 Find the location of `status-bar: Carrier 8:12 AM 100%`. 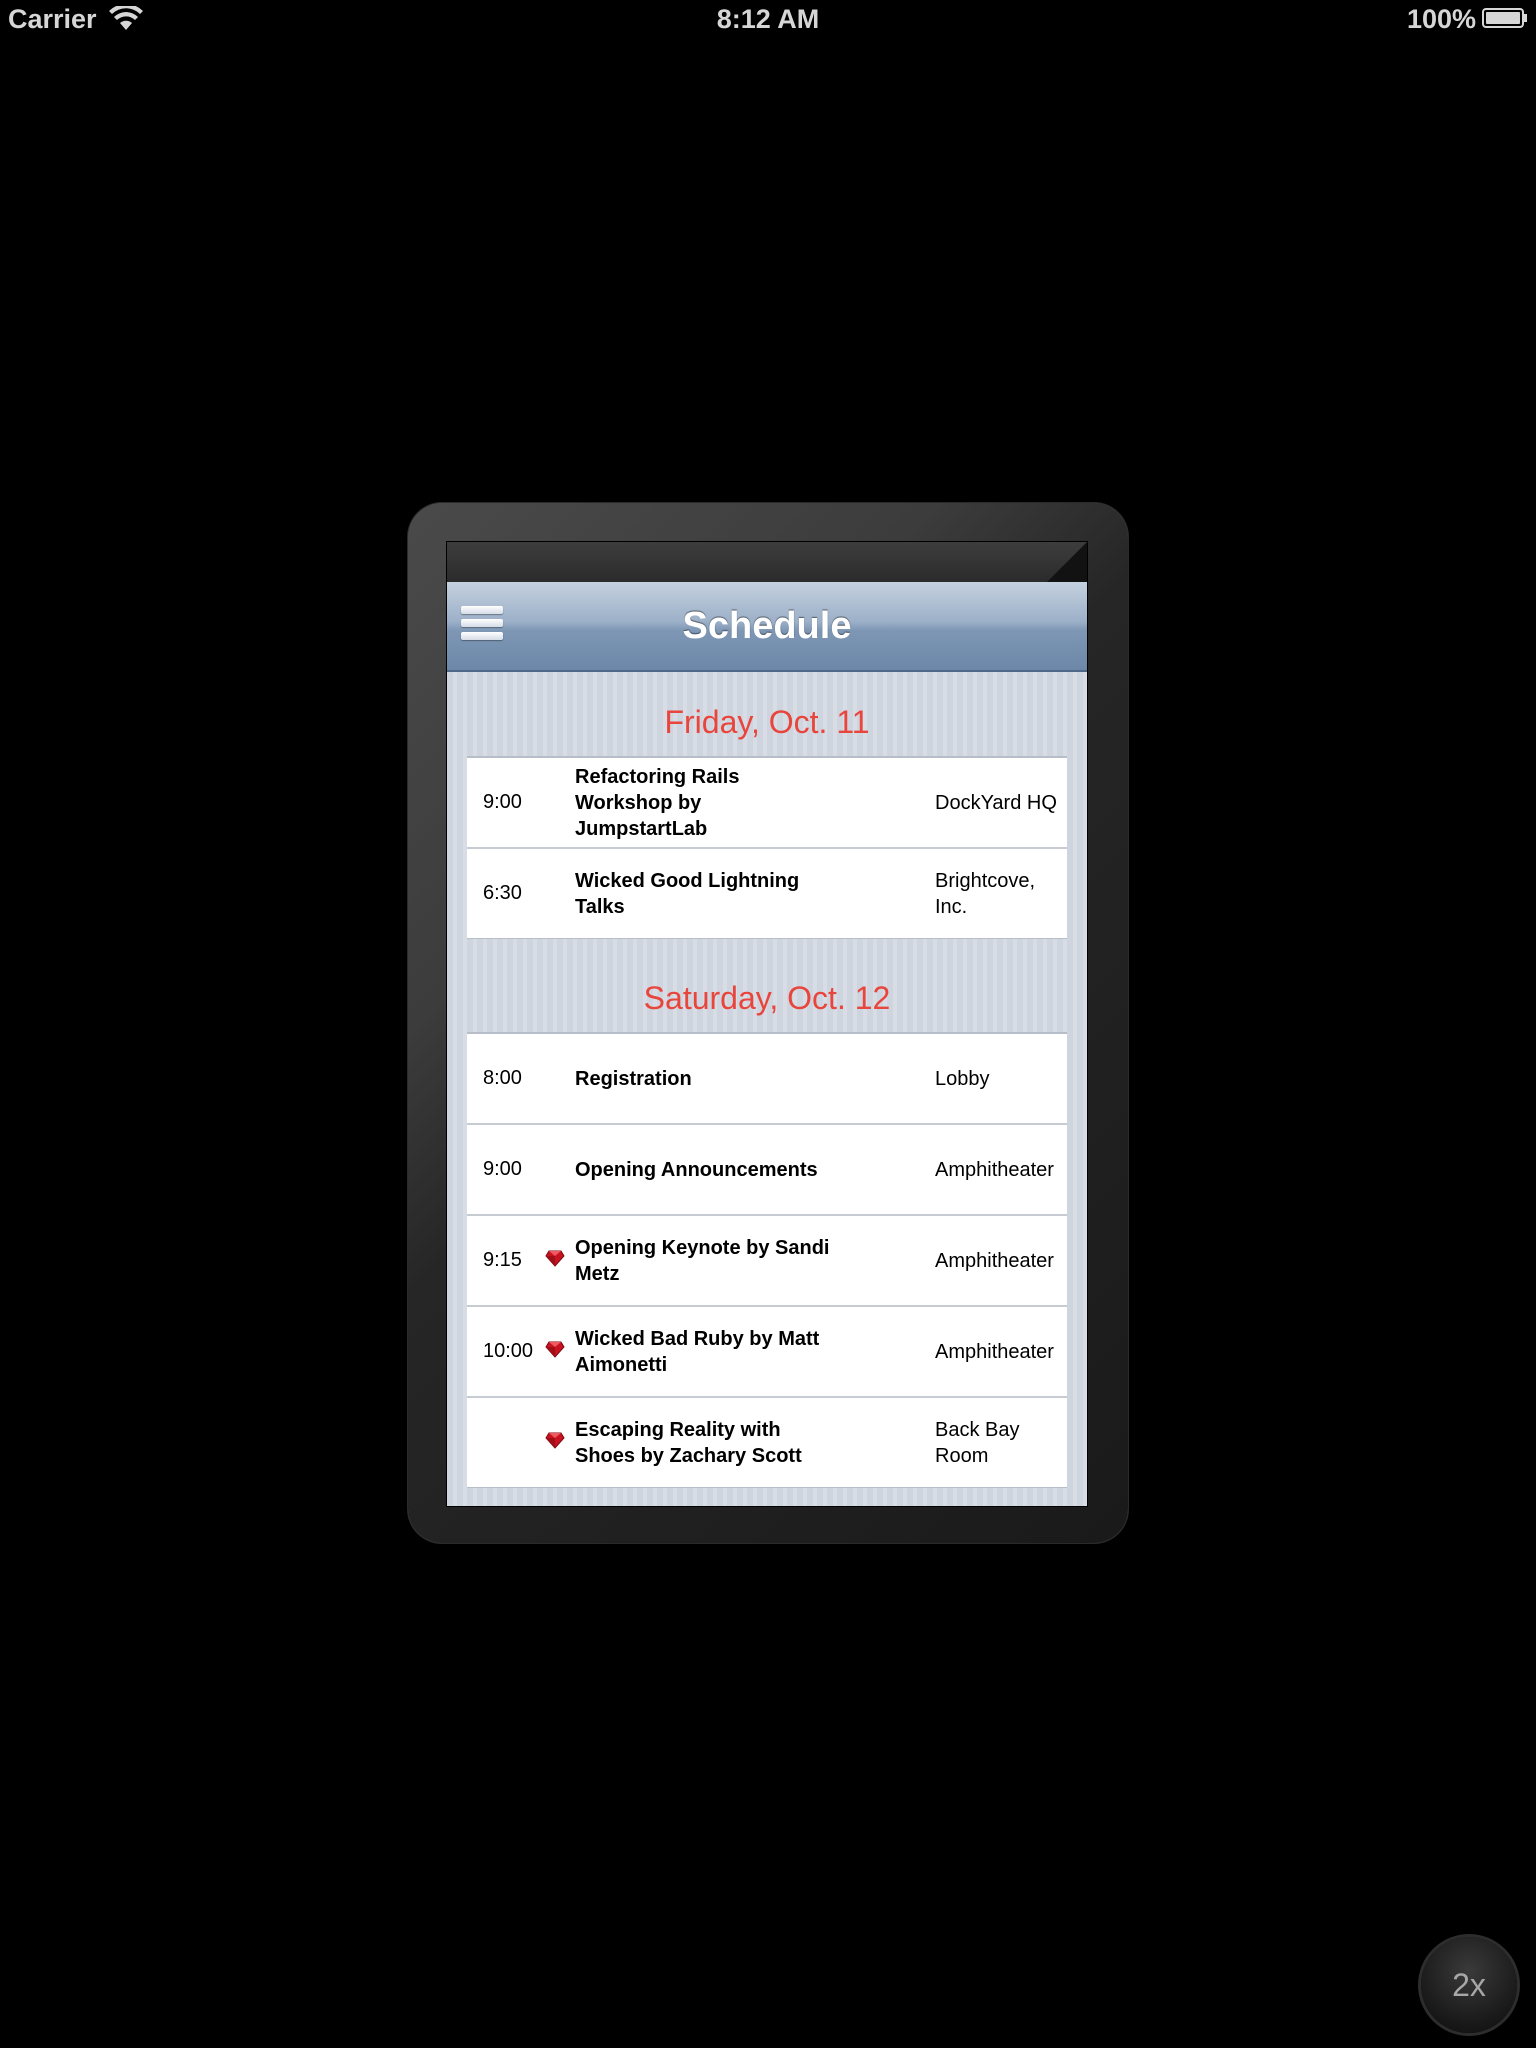

status-bar: Carrier 8:12 AM 100% is located at coordinates (768, 20).